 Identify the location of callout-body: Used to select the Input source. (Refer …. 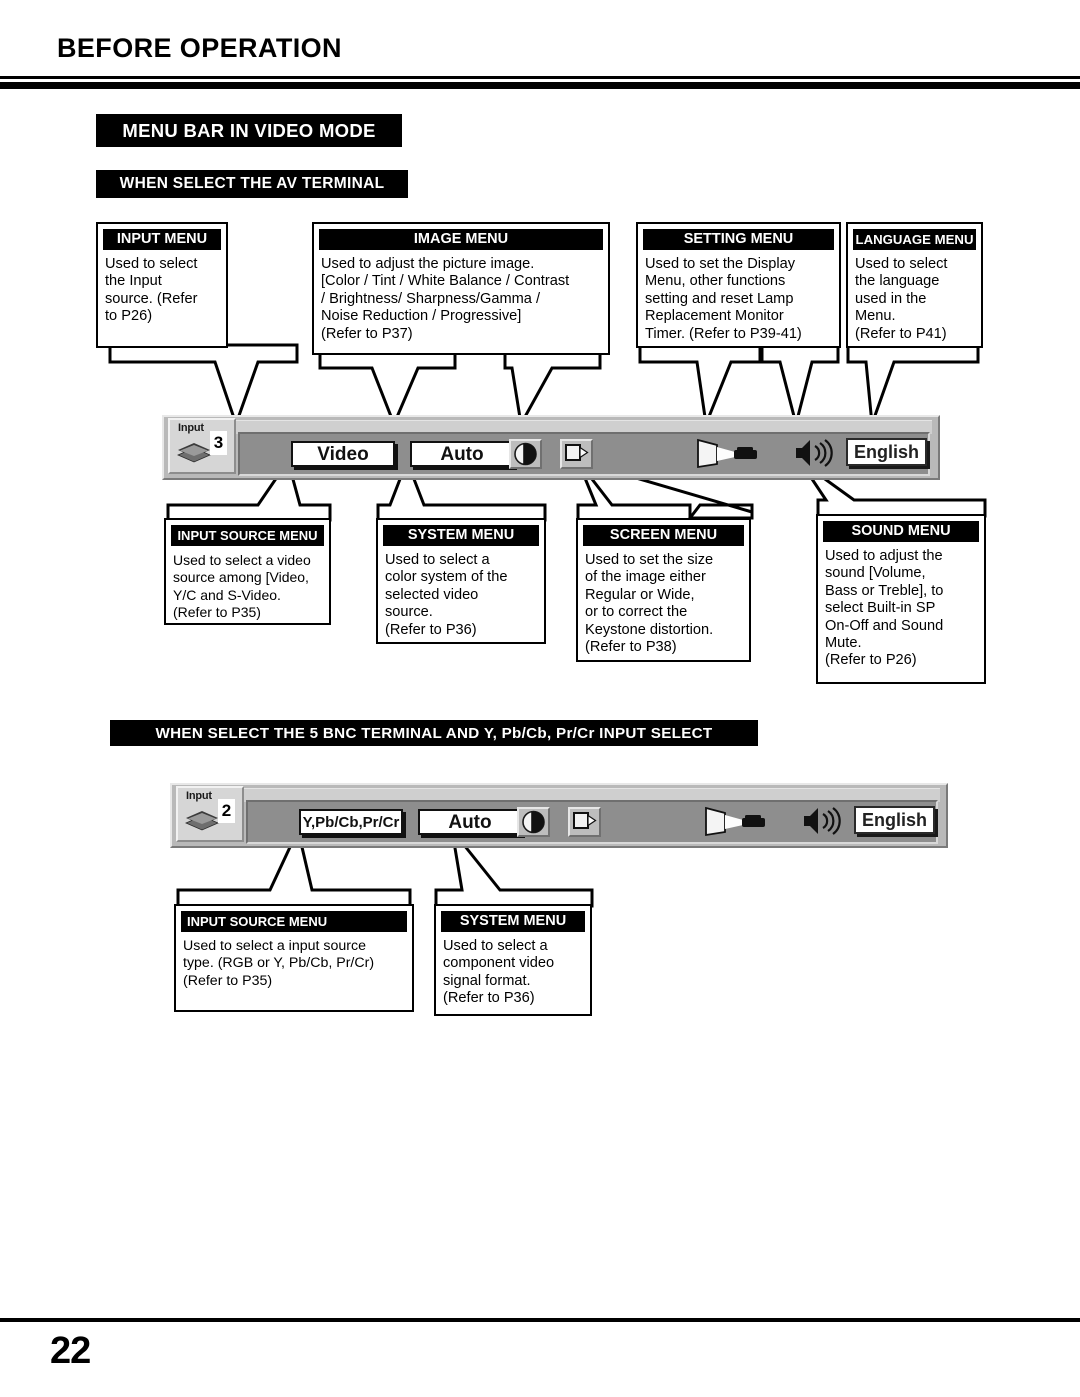
(151, 290).